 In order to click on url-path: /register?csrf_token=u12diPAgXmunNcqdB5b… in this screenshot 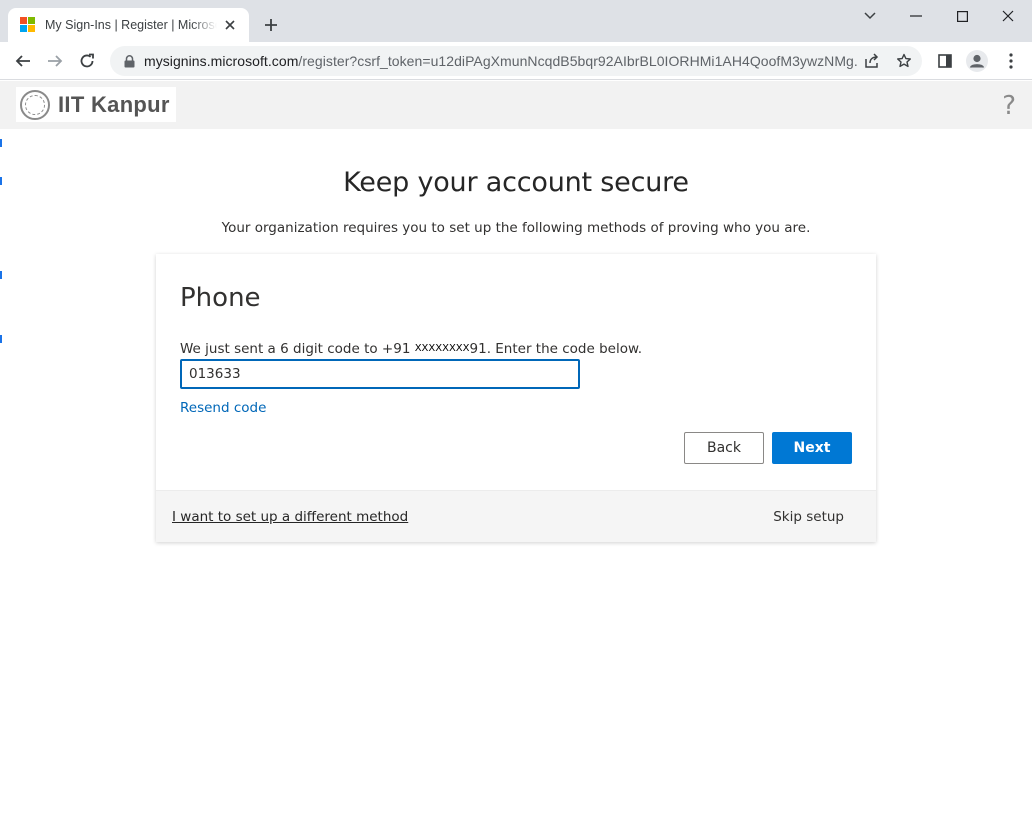, I will do `click(578, 61)`.